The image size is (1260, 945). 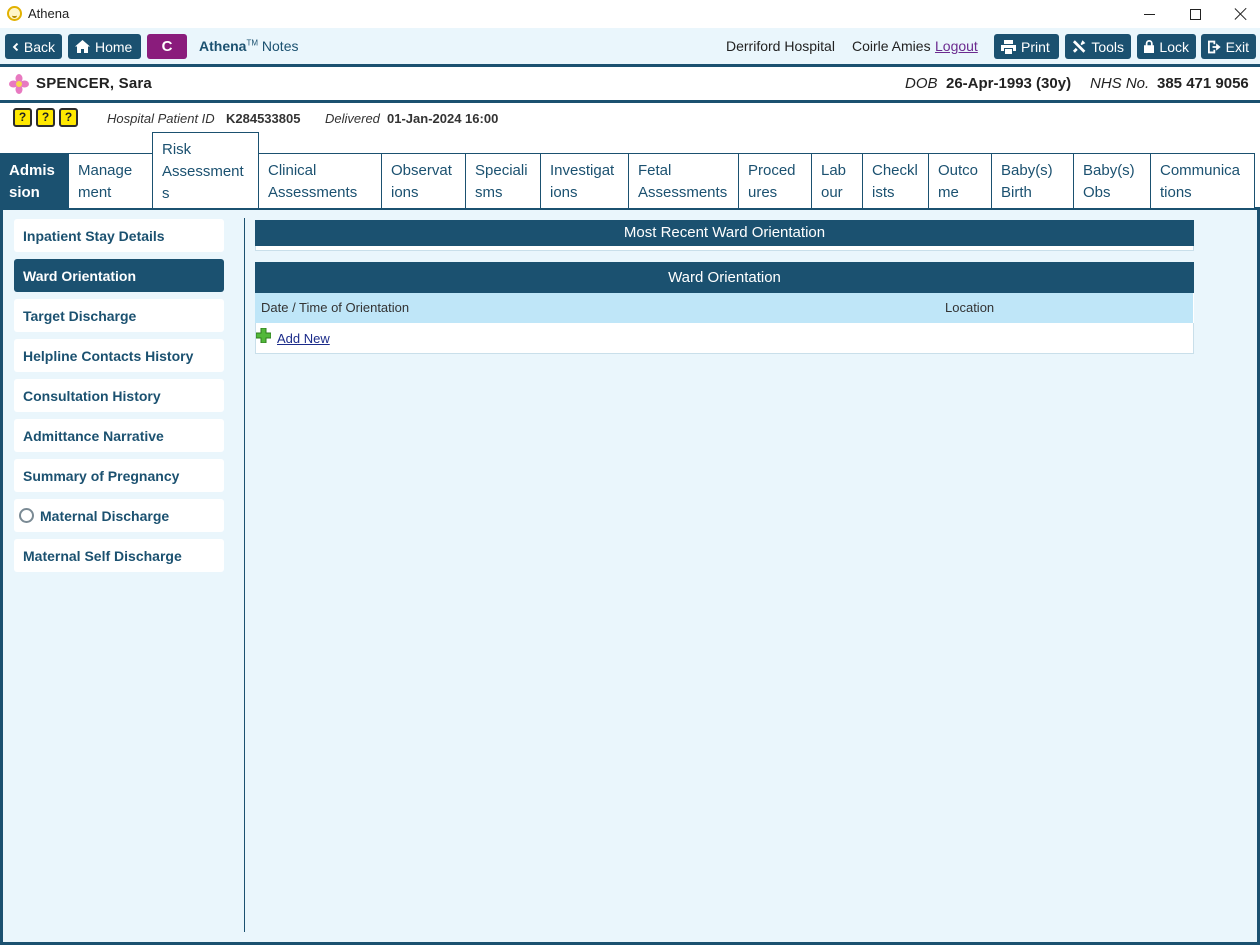 I want to click on close-button, so click(x=1239, y=14).